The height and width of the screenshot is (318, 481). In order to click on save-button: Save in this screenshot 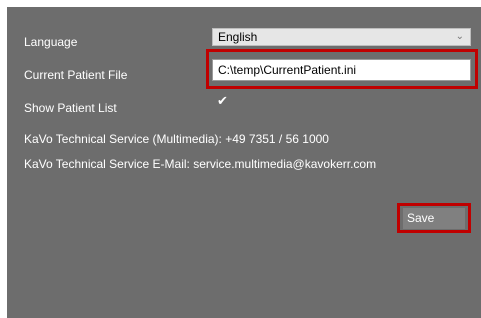, I will do `click(434, 218)`.